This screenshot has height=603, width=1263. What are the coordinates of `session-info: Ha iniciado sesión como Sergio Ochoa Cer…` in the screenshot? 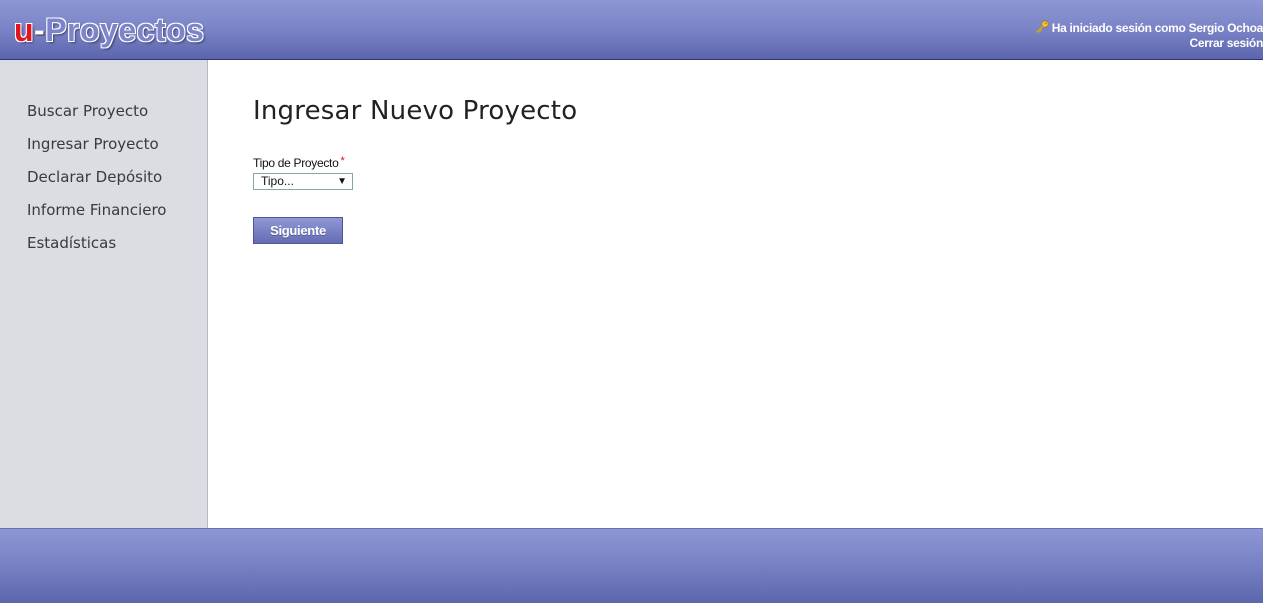 It's located at (1148, 35).